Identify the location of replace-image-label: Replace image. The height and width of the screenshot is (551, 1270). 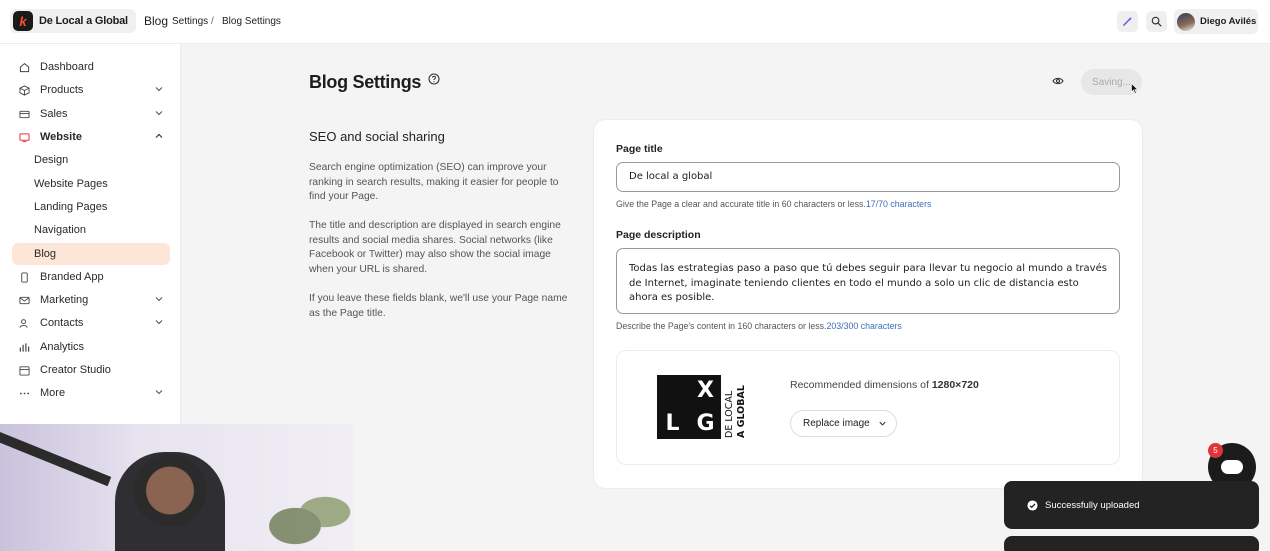
(836, 423).